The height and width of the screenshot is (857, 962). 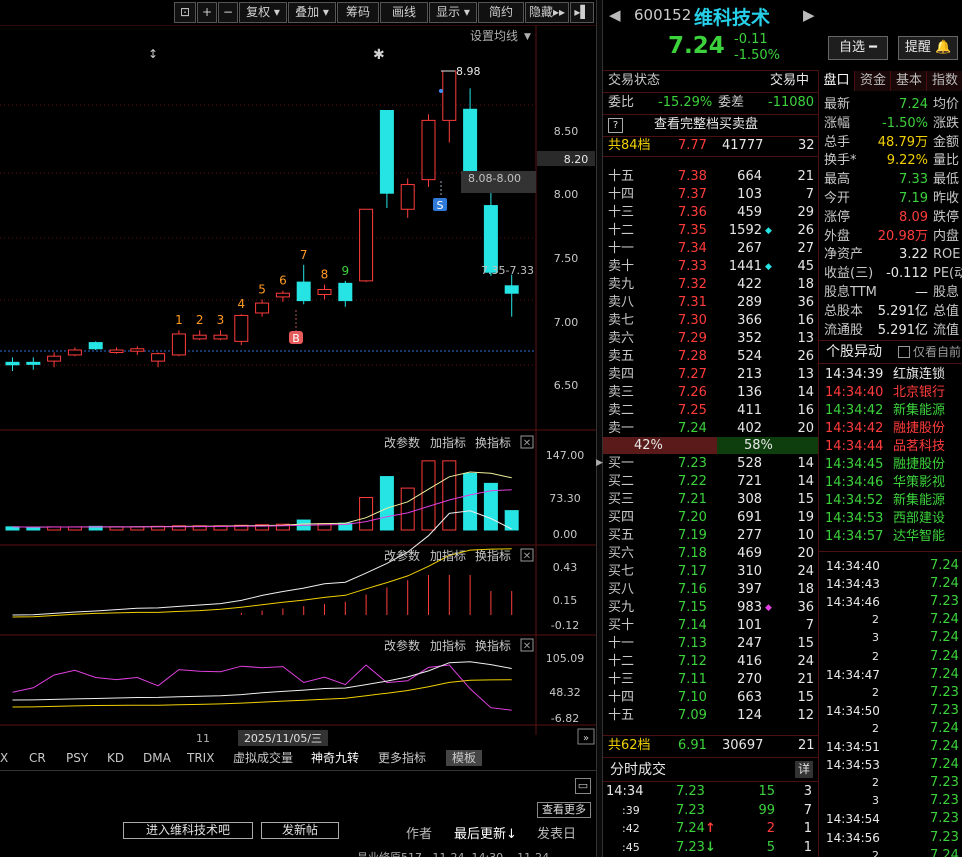 I want to click on watchlist-button: 自选 ━, so click(x=858, y=48).